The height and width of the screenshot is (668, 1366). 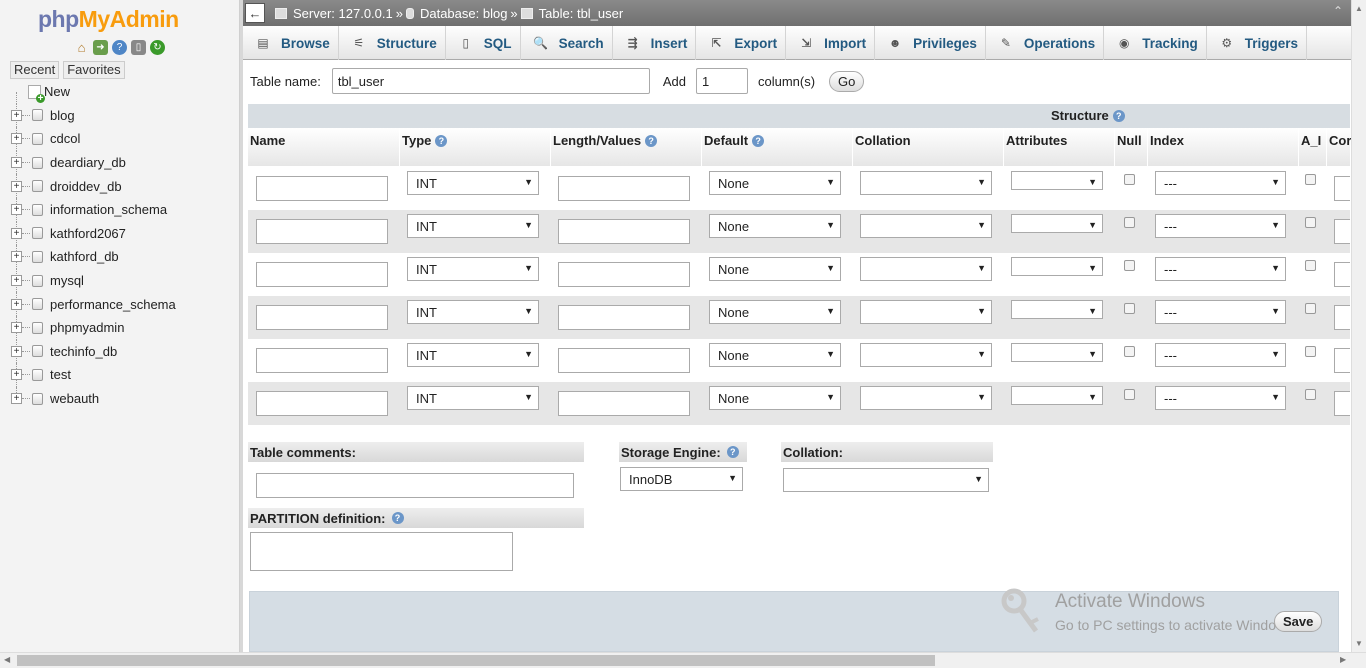 What do you see at coordinates (1359, 643) in the screenshot?
I see `scroll-down-icon: ▼` at bounding box center [1359, 643].